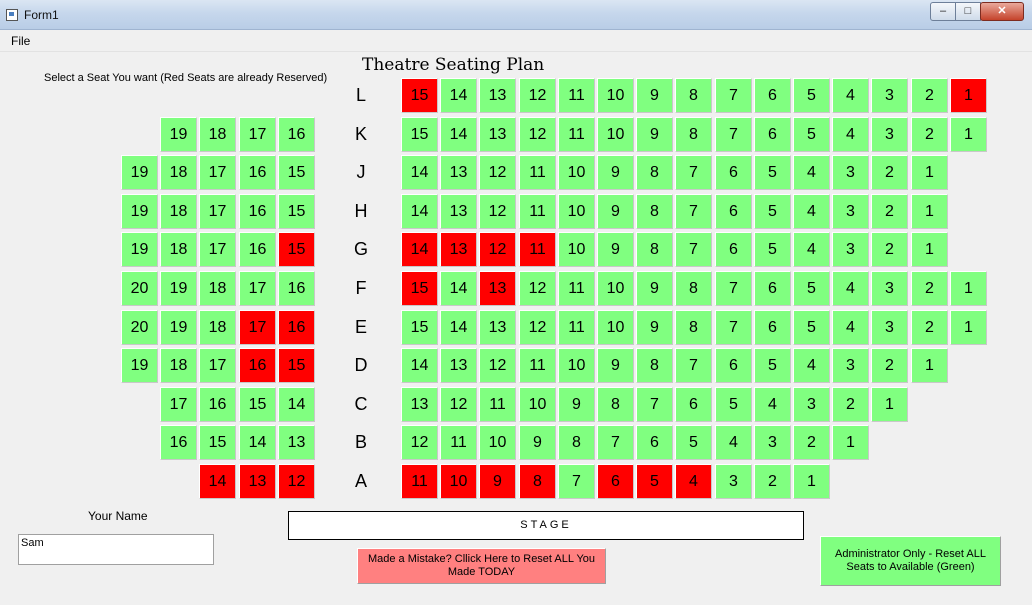 Image resolution: width=1032 pixels, height=605 pixels. What do you see at coordinates (693, 481) in the screenshot?
I see `seat-A-4: 4` at bounding box center [693, 481].